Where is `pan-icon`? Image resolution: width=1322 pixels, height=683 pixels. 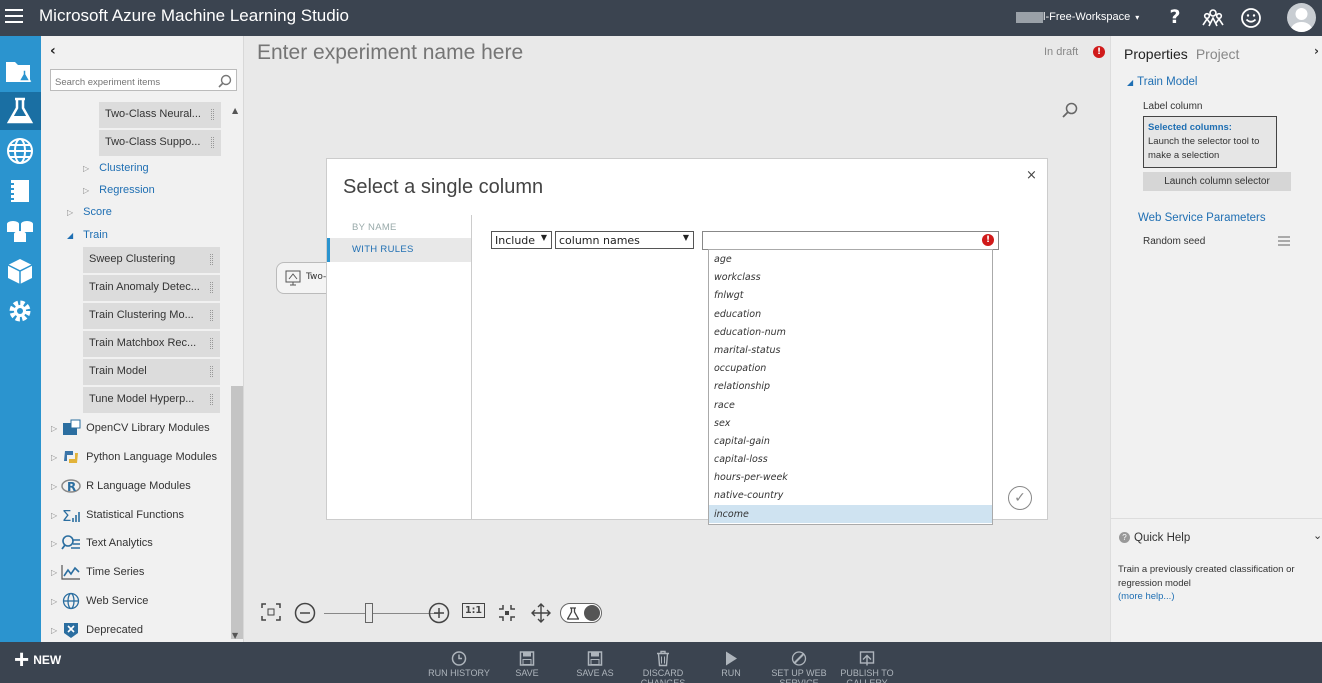 pan-icon is located at coordinates (541, 615).